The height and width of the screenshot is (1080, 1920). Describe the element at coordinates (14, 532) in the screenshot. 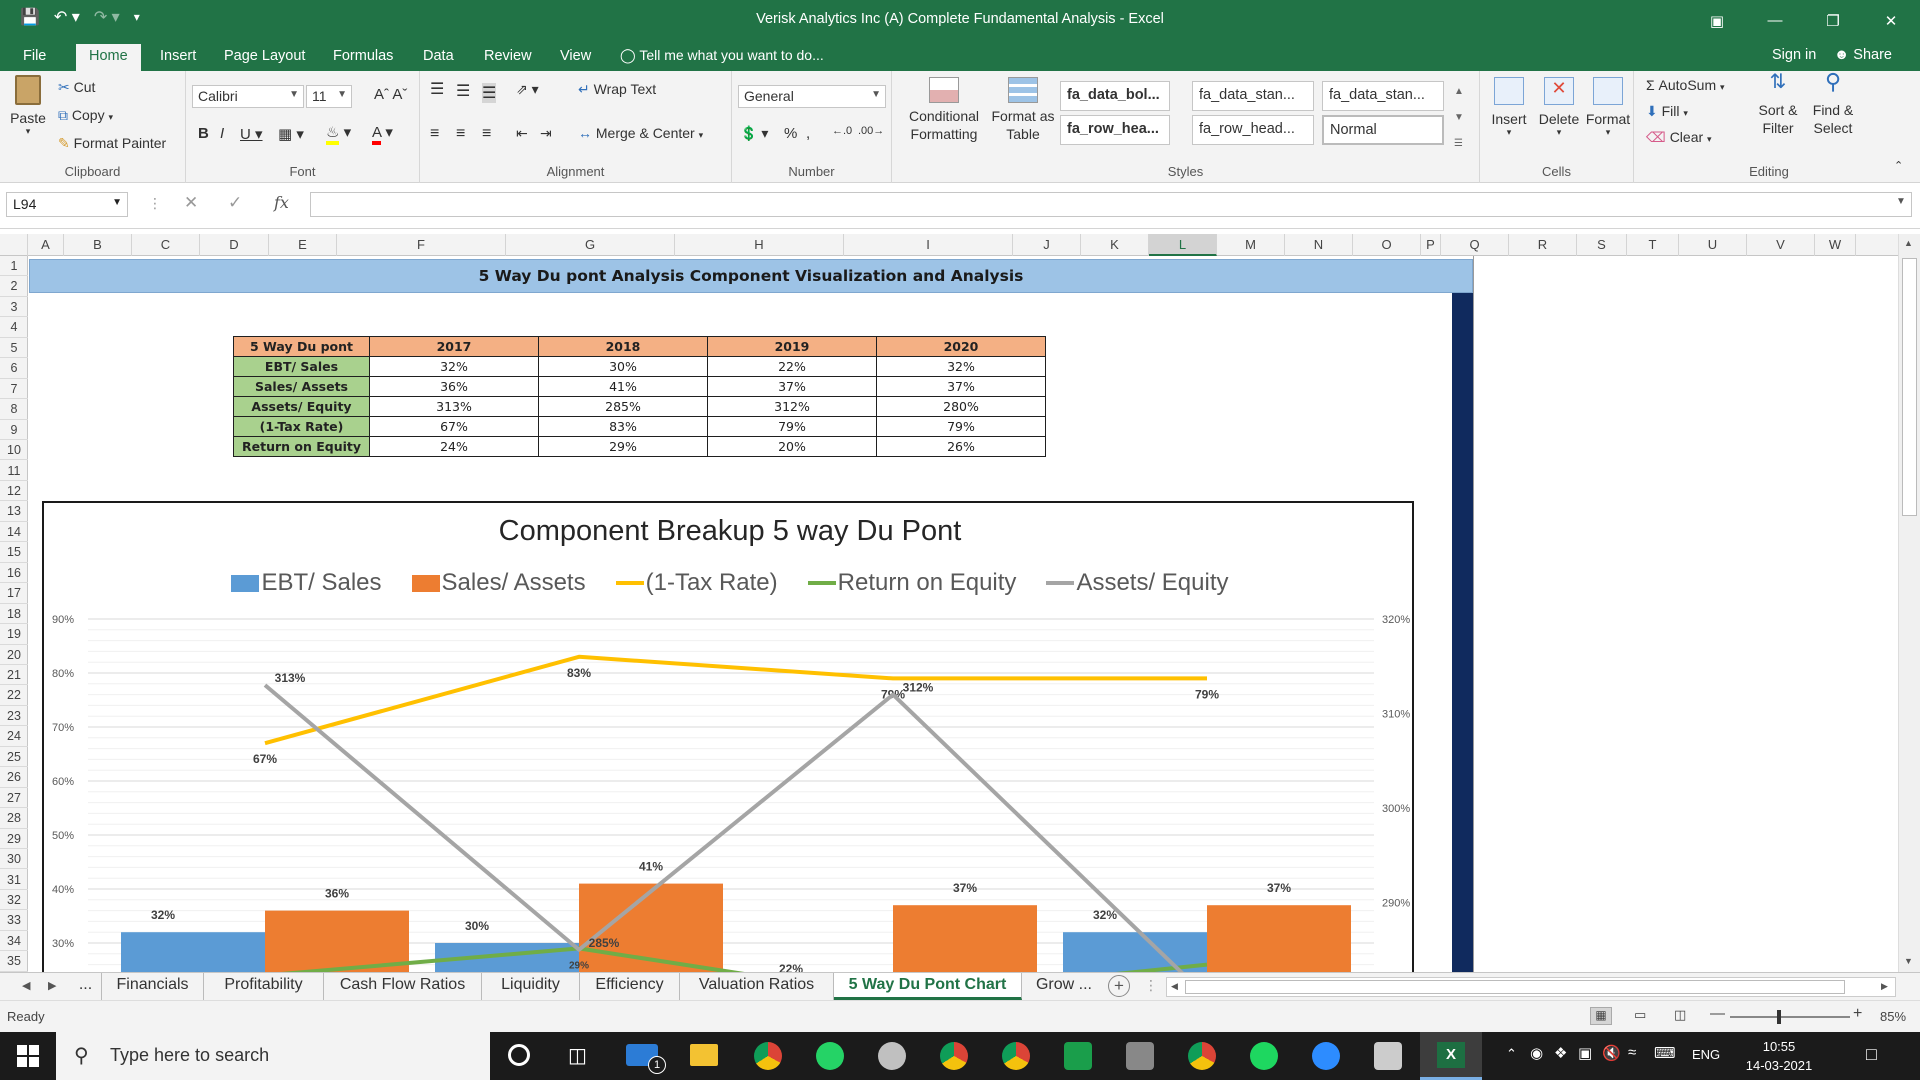

I see `row-header: 14` at that location.